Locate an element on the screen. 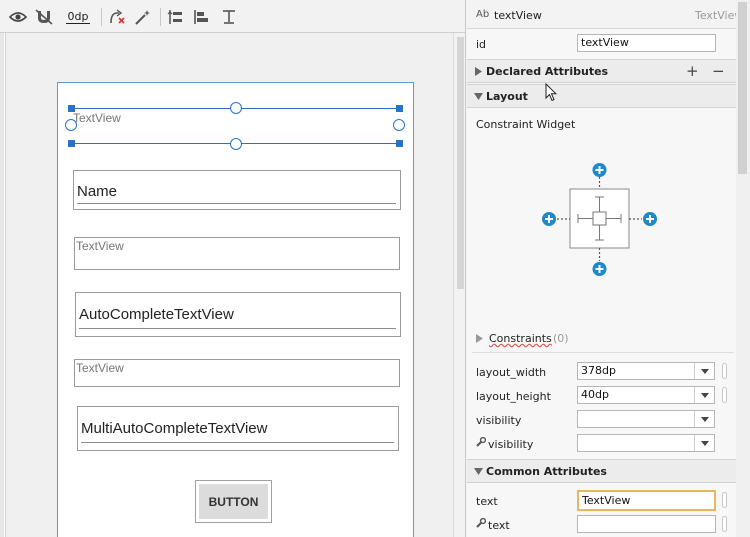 This screenshot has width=750, height=537. textview-type-icon: Ab is located at coordinates (483, 14).